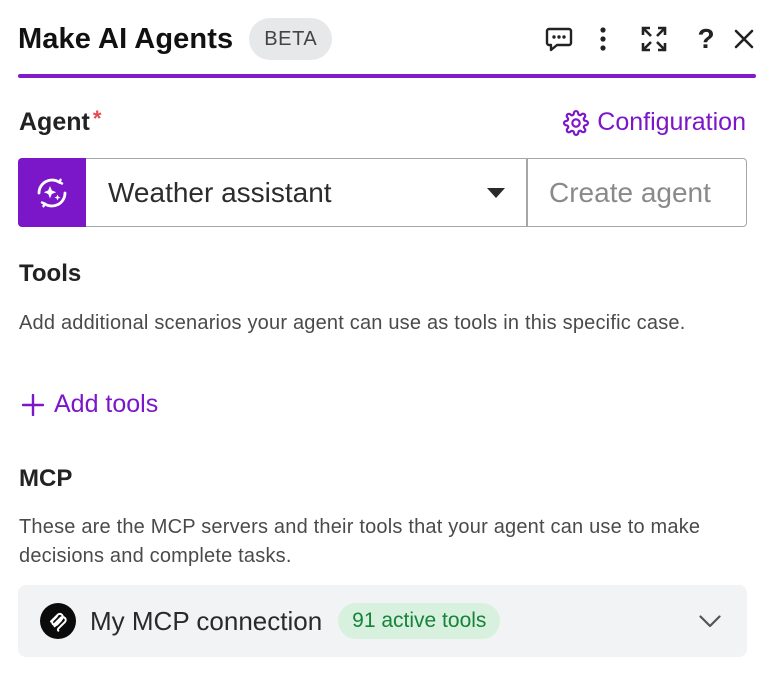 The image size is (774, 674). I want to click on plus-icon, so click(33, 404).